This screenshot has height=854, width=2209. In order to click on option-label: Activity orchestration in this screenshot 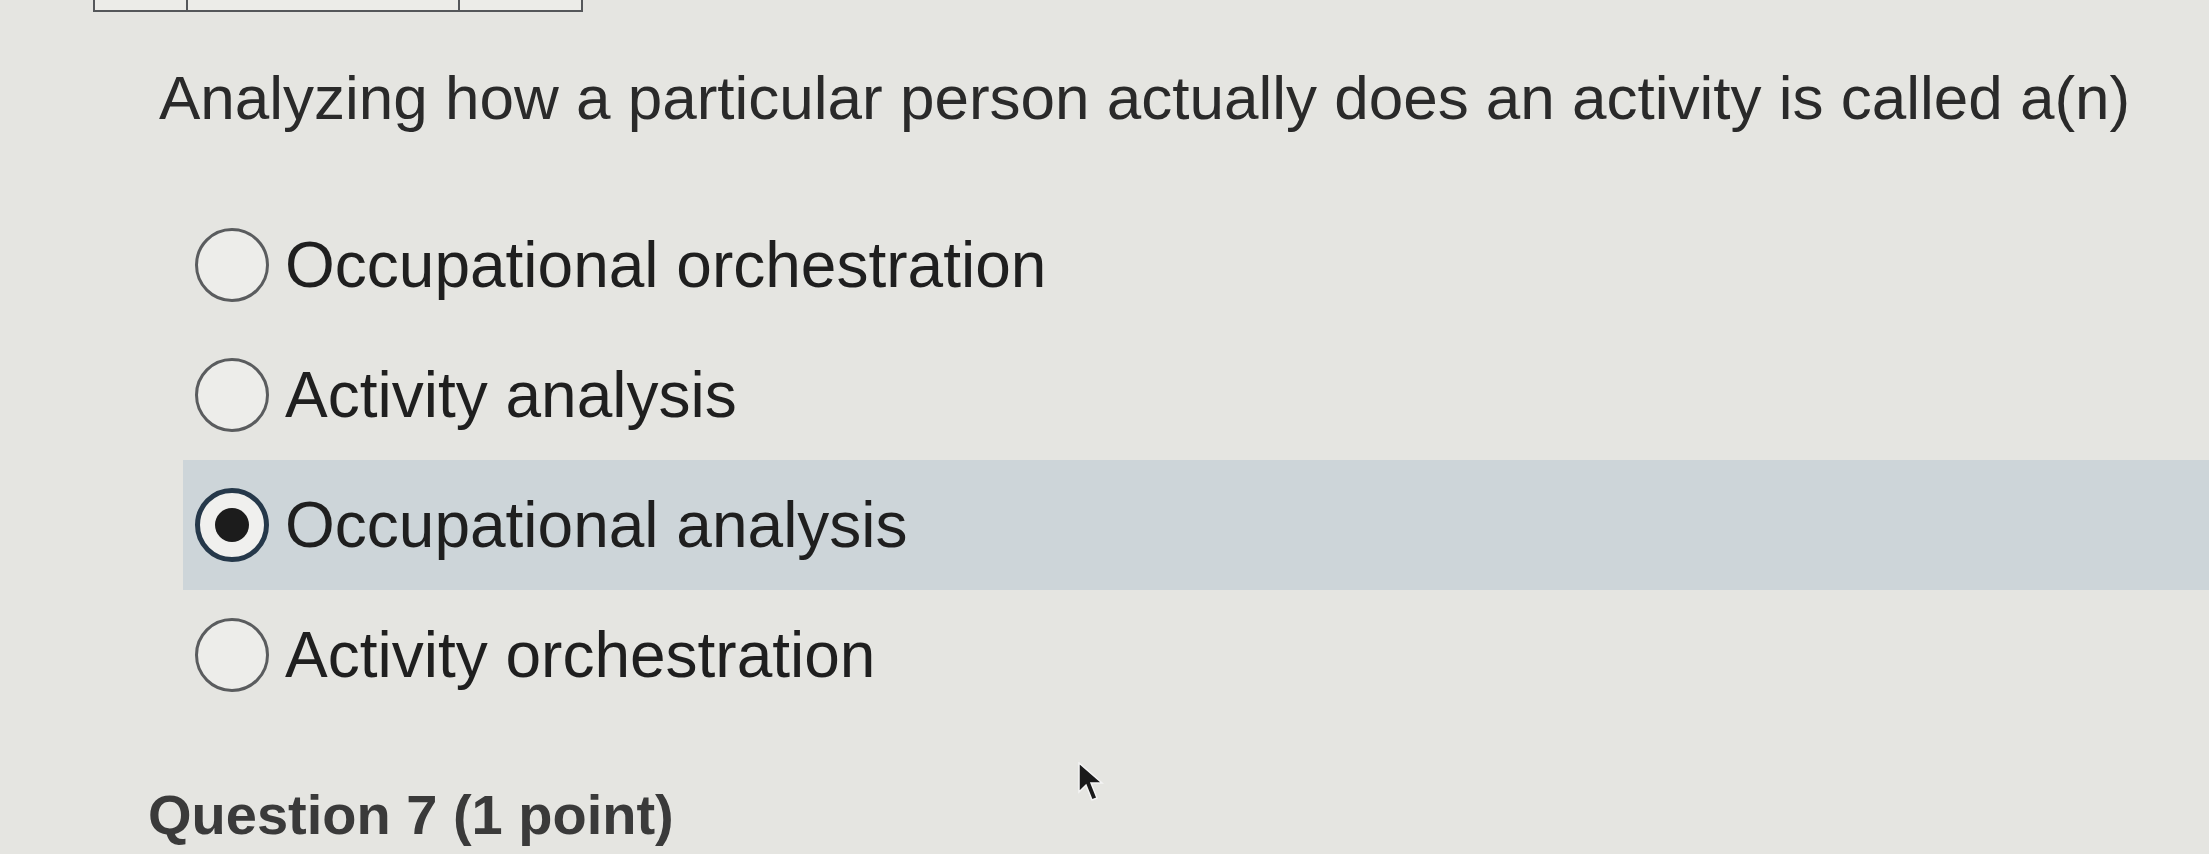, I will do `click(580, 655)`.